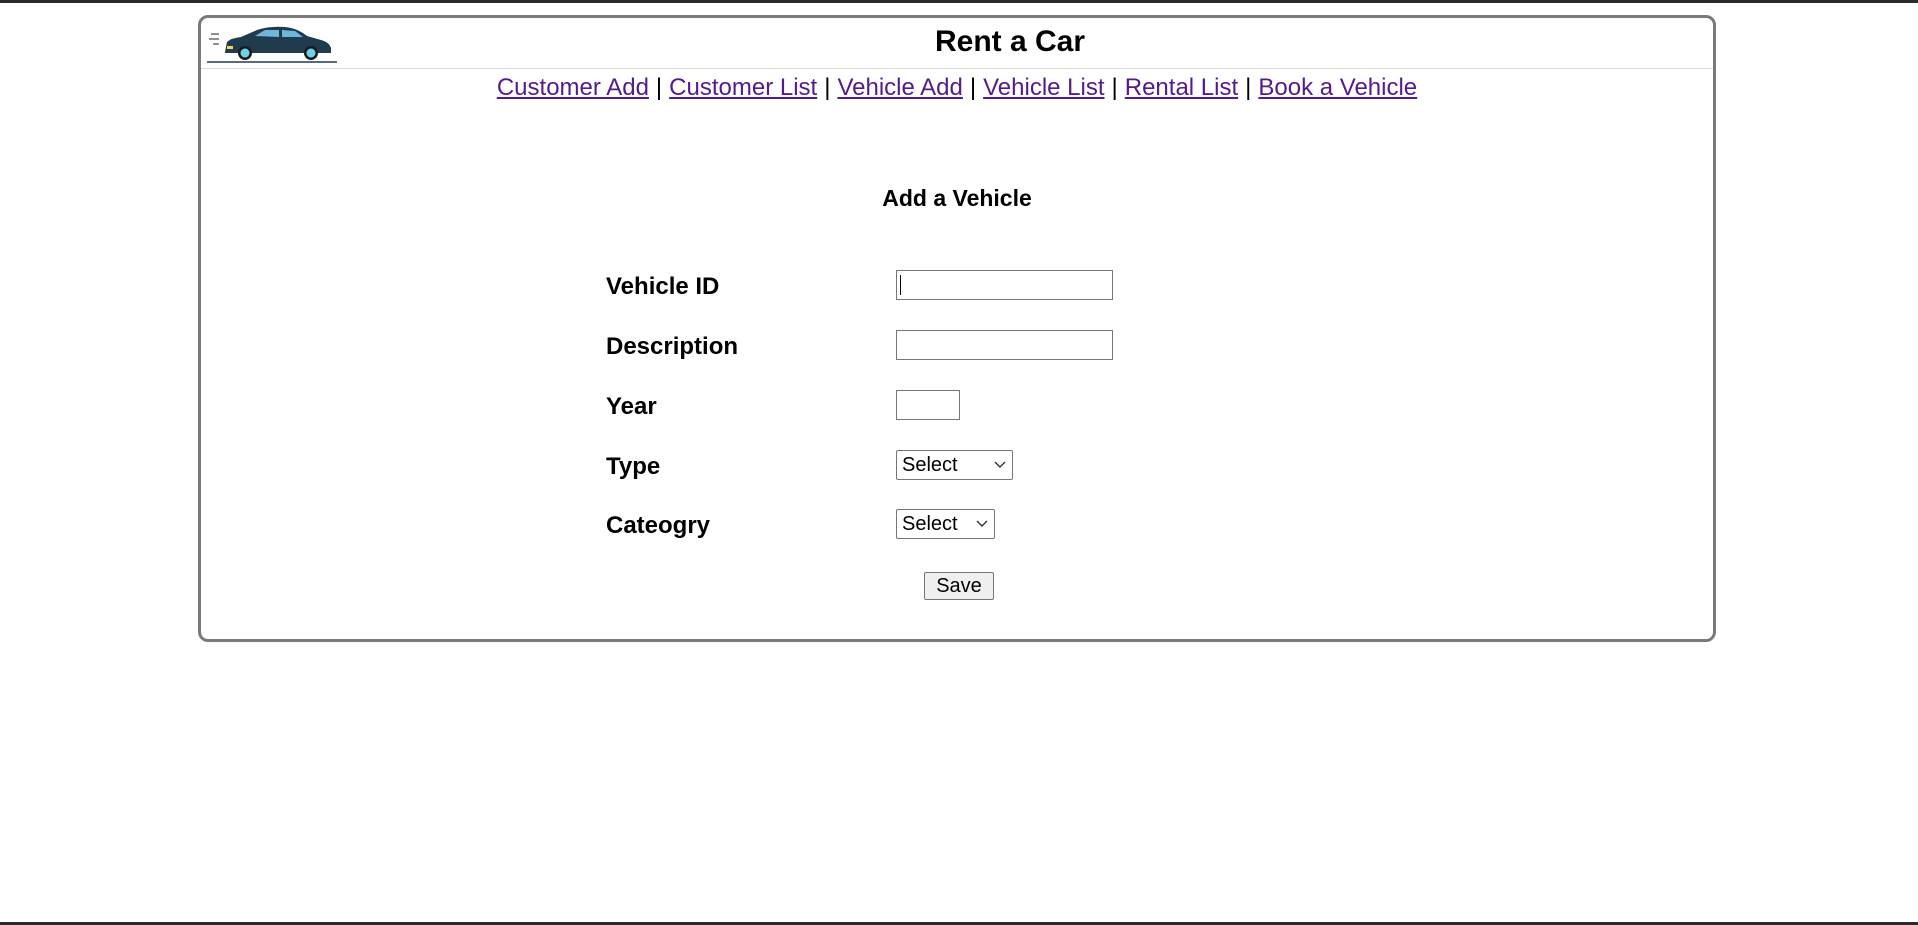  Describe the element at coordinates (1043, 87) in the screenshot. I see `nav-vehicle-list: Vehicle List` at that location.